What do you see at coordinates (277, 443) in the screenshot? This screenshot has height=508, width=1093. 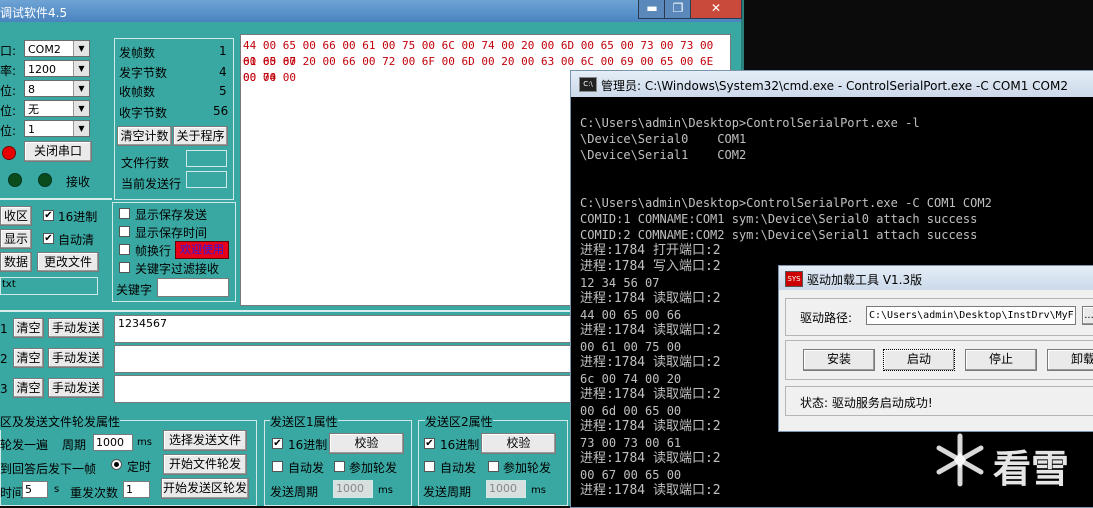 I see `area1-hex16-checkbox: ✔` at bounding box center [277, 443].